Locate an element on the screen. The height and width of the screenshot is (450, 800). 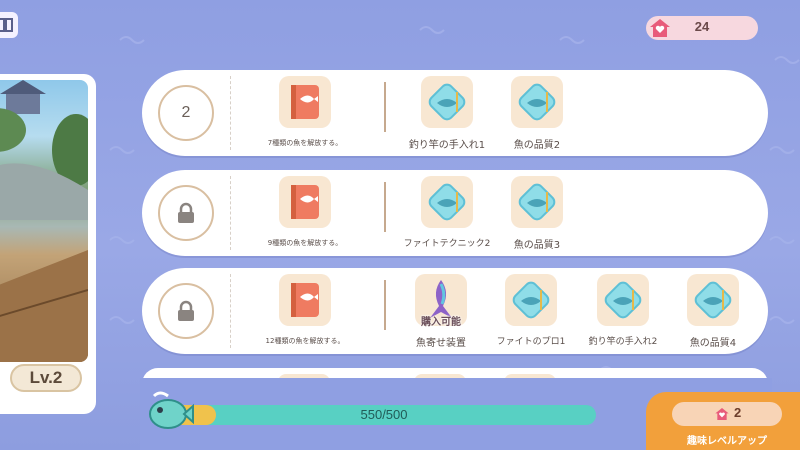
rod-care-icon is located at coordinates (623, 300).